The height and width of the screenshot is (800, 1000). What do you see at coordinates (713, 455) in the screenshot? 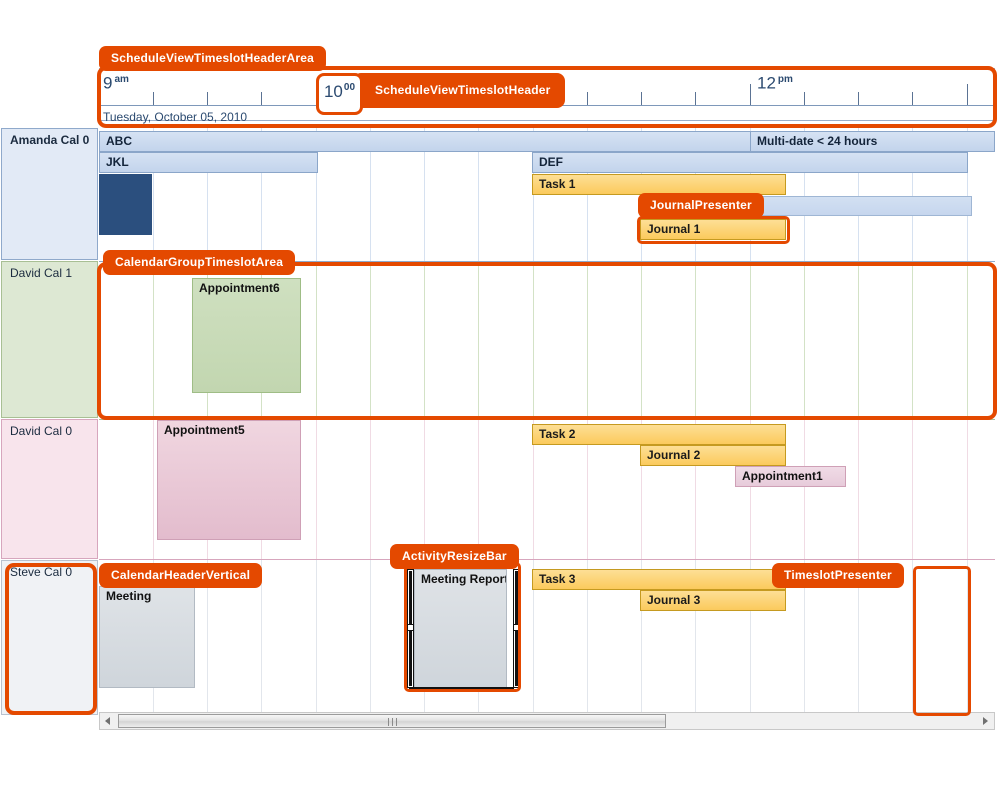
I see `activity-journal-2: Journal 2` at bounding box center [713, 455].